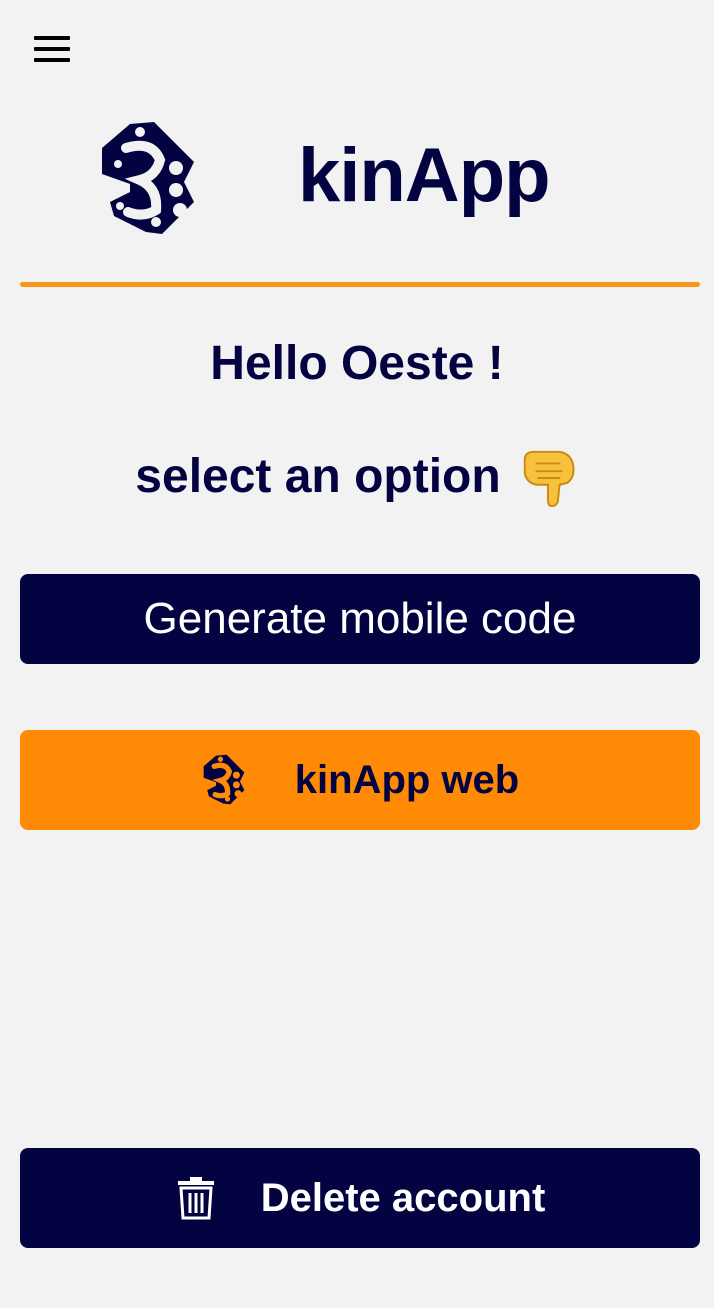 Image resolution: width=714 pixels, height=1308 pixels. I want to click on kinapp-web-button: kinApp web, so click(360, 780).